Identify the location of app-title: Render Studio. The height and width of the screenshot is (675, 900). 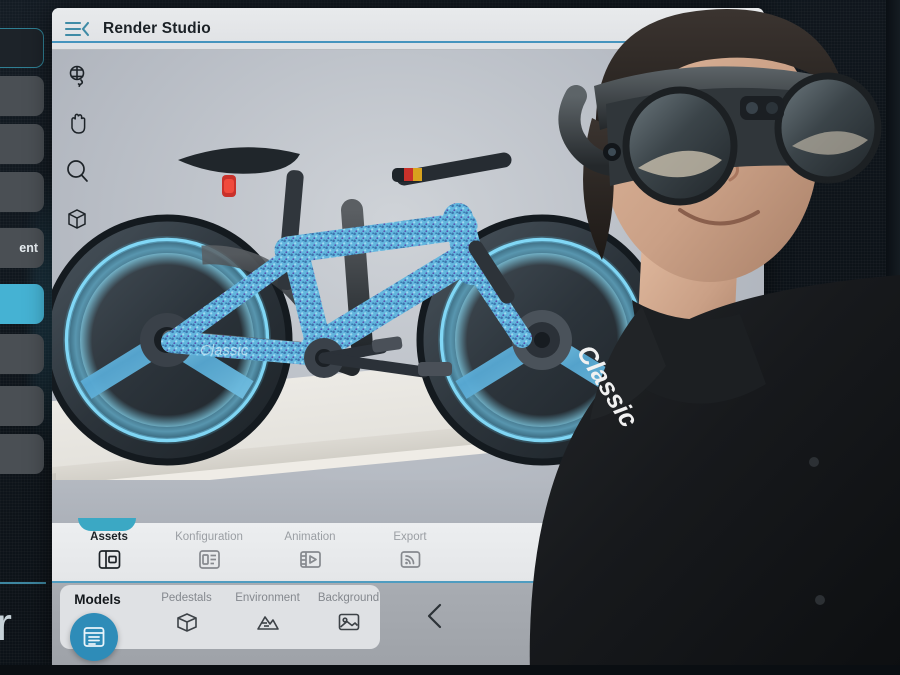
(157, 28).